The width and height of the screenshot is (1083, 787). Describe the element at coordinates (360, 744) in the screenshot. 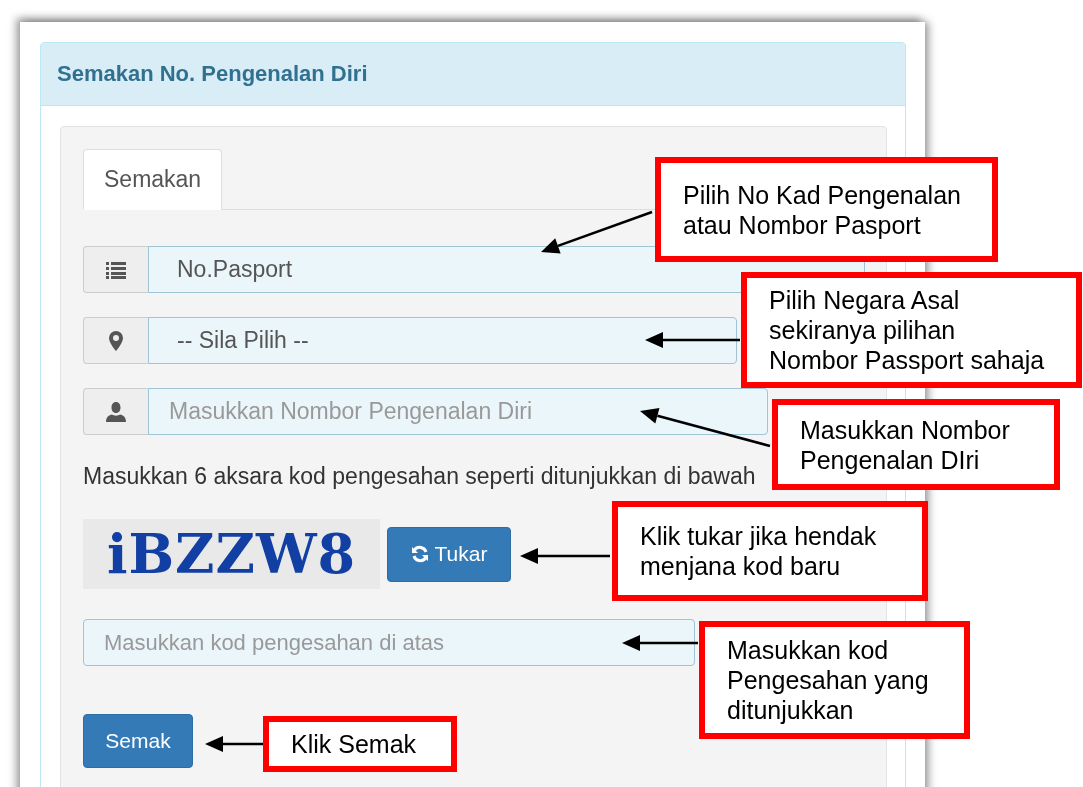

I see `callout-note: Klik Semak` at that location.